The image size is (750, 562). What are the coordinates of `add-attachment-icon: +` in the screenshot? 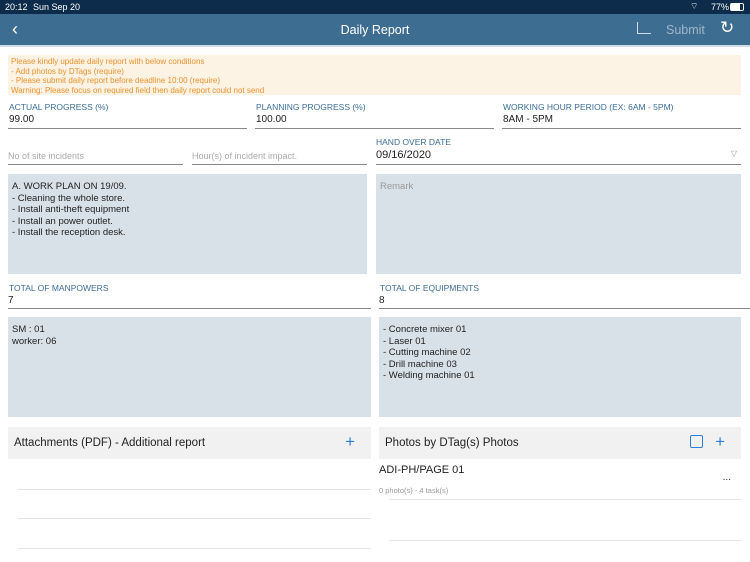 It's located at (350, 441).